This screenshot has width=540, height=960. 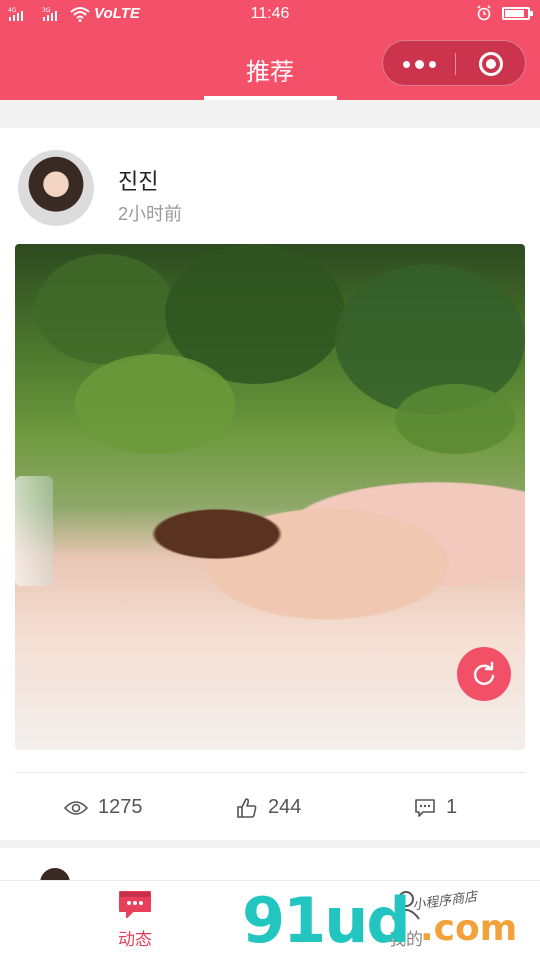 I want to click on like-button: 244, so click(x=268, y=807).